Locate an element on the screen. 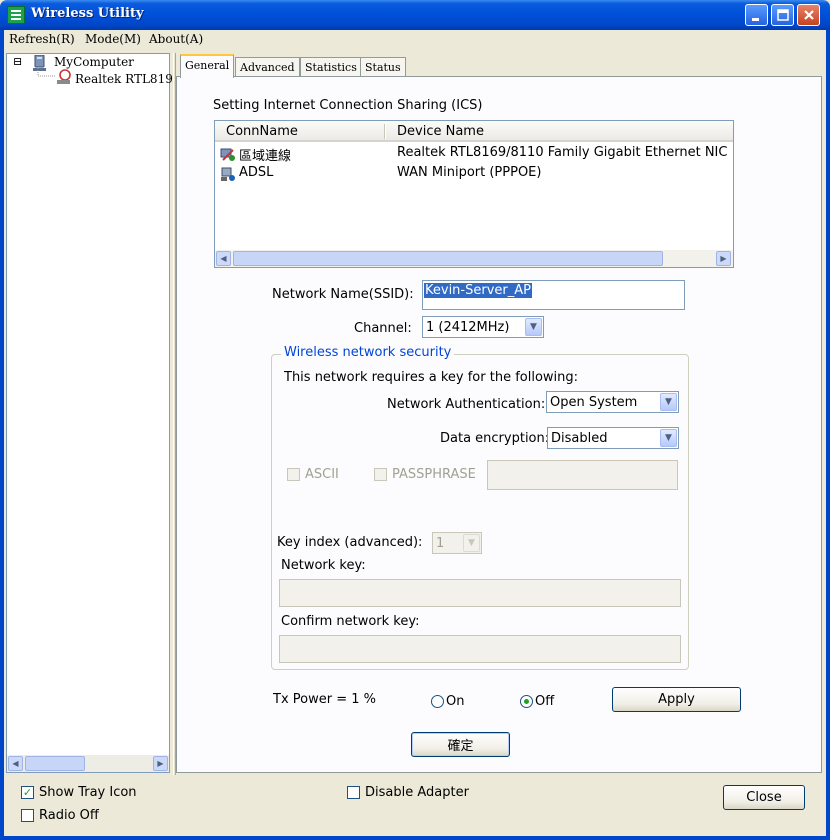 Image resolution: width=830 pixels, height=840 pixels. ics-row: ADSL WAN Miniport (PPPOE) is located at coordinates (475, 174).